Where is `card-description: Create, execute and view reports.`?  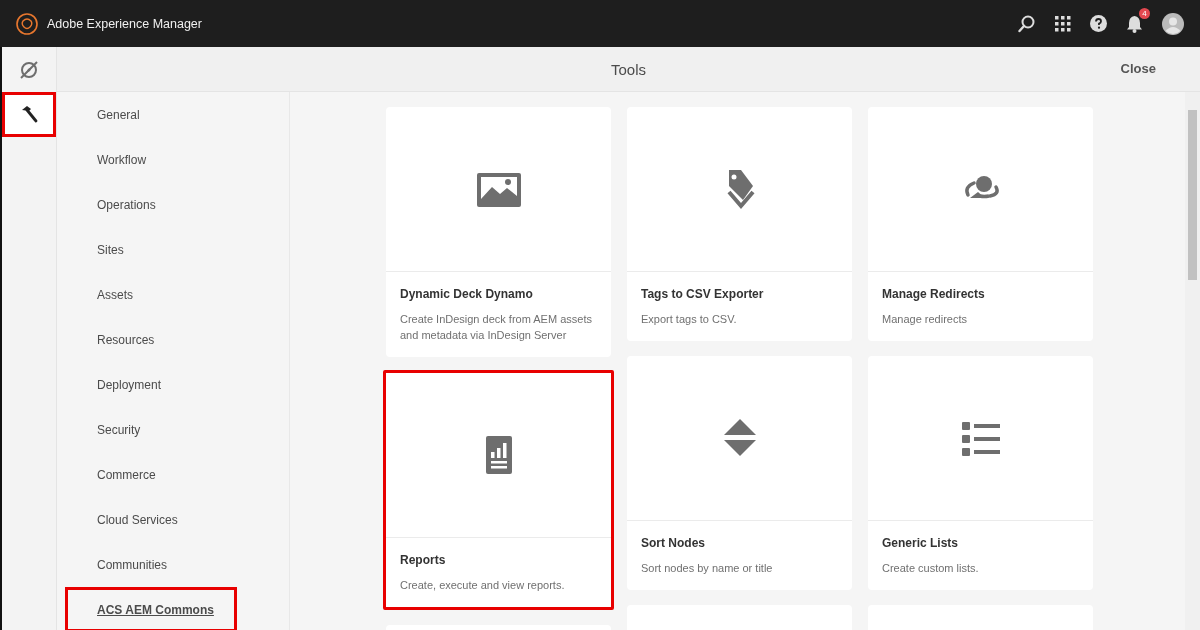 card-description: Create, execute and view reports. is located at coordinates (483, 585).